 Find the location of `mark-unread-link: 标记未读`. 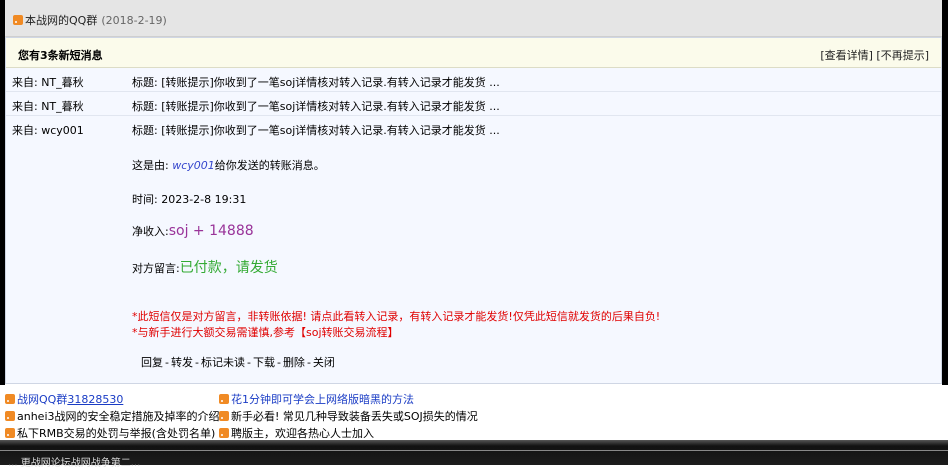

mark-unread-link: 标记未读 is located at coordinates (223, 362).